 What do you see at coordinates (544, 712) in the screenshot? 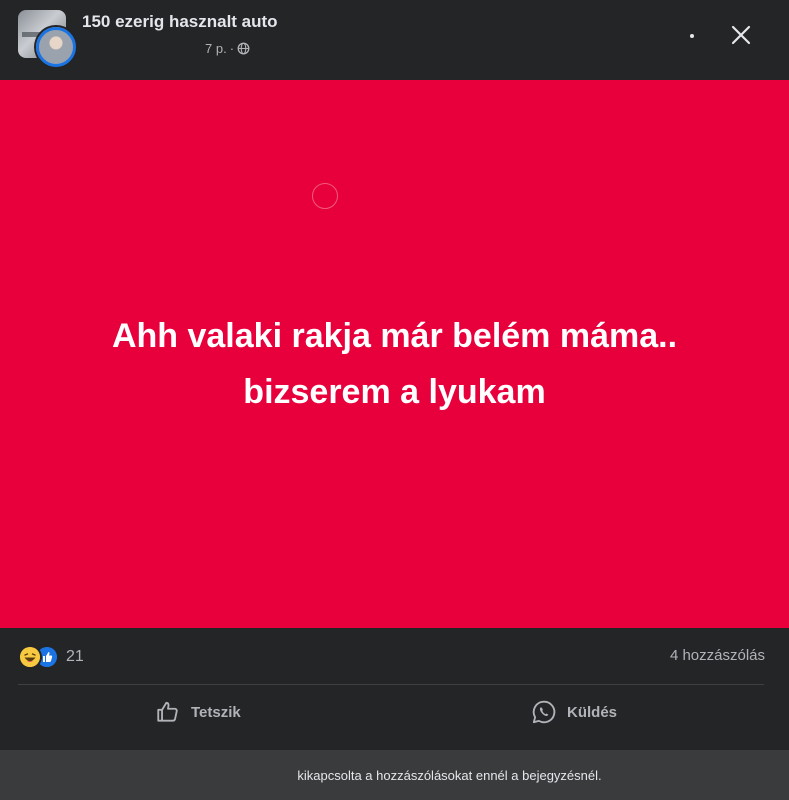
I see `whatsapp-icon` at bounding box center [544, 712].